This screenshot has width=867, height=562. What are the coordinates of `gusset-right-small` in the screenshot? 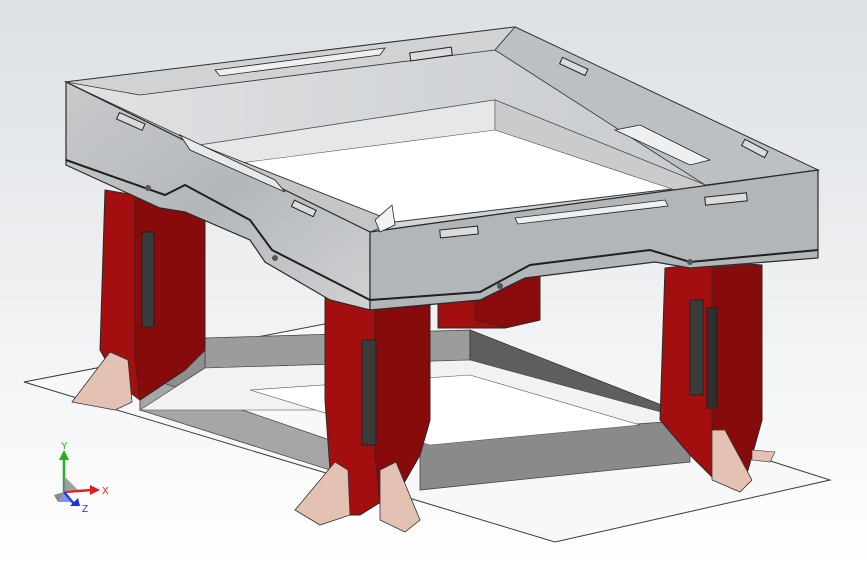 It's located at (763, 456).